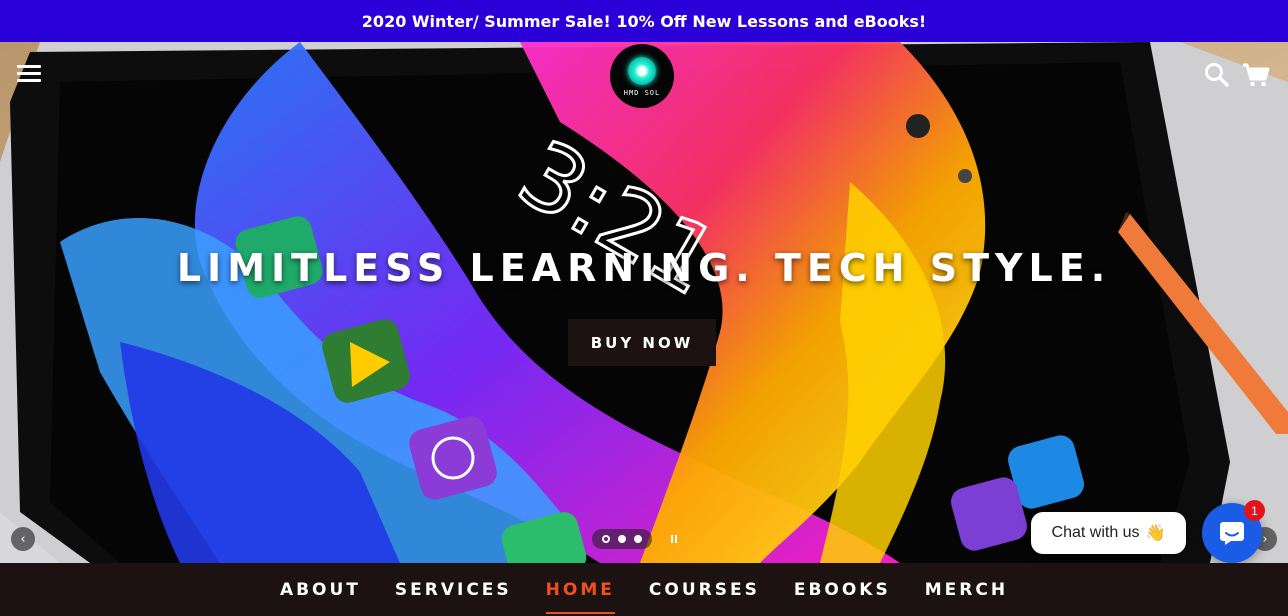 The height and width of the screenshot is (616, 1288). I want to click on logo-text: HMD SOL, so click(642, 93).